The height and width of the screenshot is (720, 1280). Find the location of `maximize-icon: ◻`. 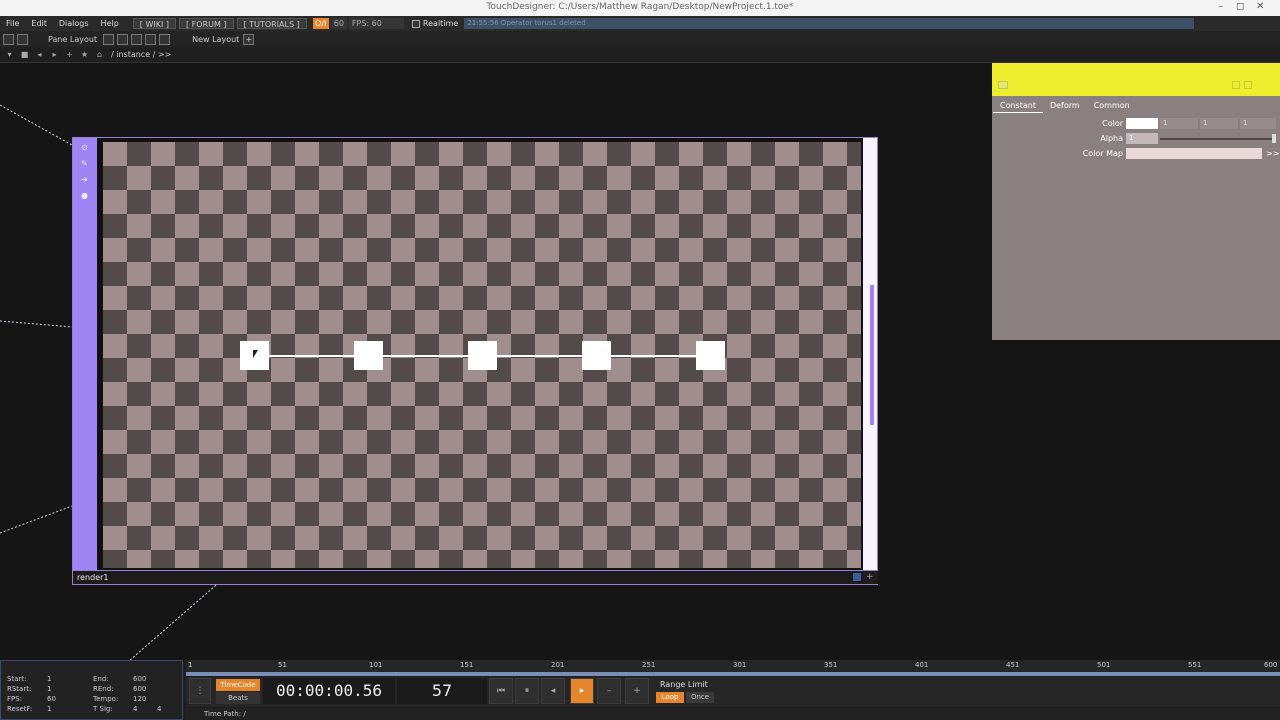

maximize-icon: ◻ is located at coordinates (1240, 6).